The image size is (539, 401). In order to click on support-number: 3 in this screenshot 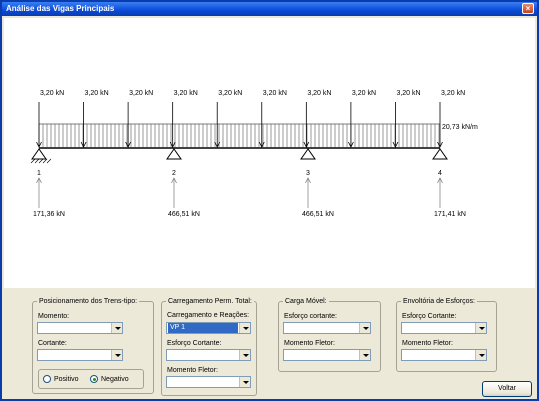, I will do `click(308, 173)`.